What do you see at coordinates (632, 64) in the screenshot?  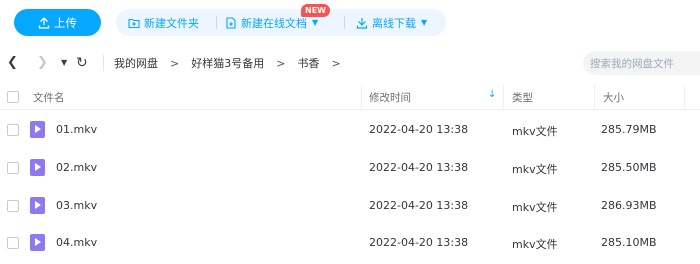 I see `search-placeholder: 搜索我的网盘文件` at bounding box center [632, 64].